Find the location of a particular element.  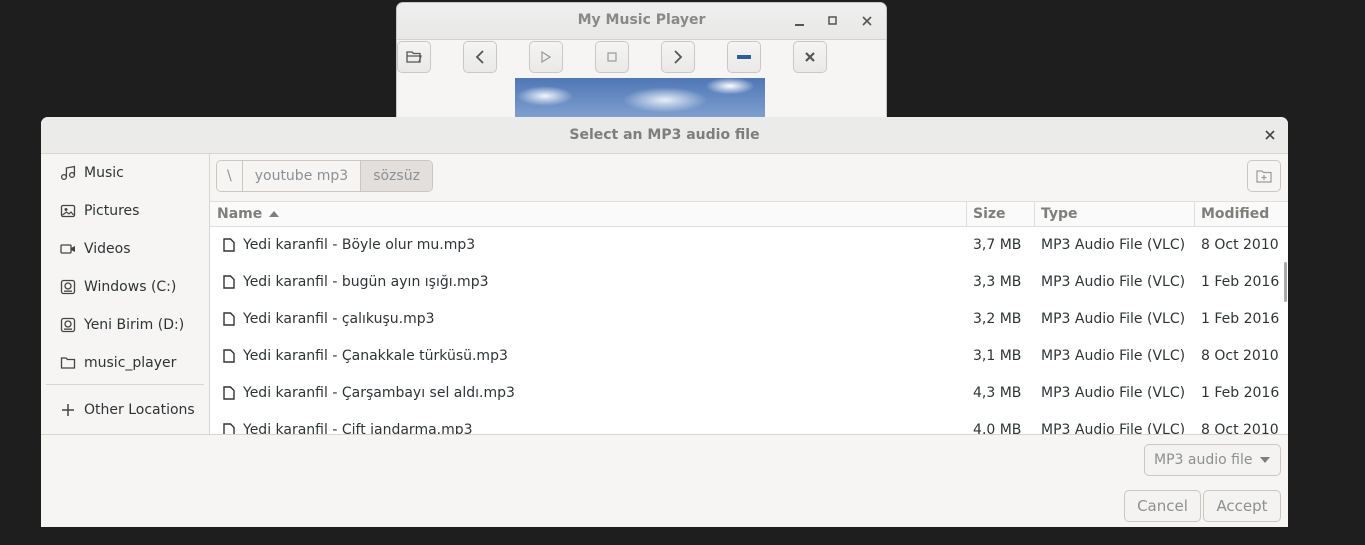

file-name: Yedi karanfil - çalıkuşu.mp3 is located at coordinates (339, 319).